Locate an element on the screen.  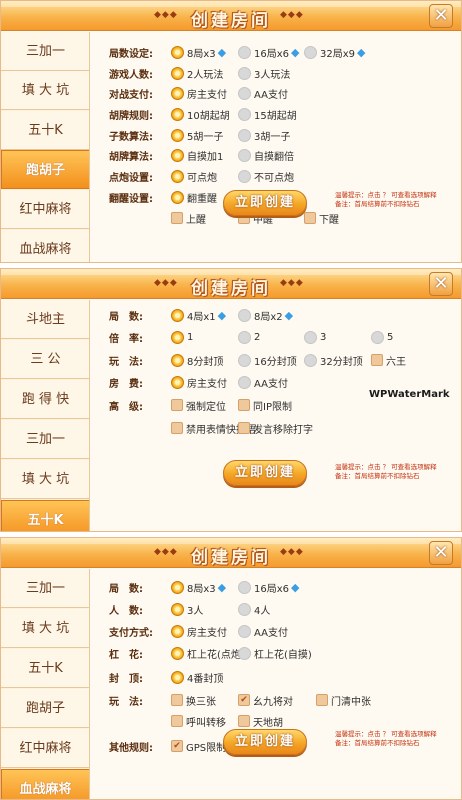
sidebar-item-4: 填 大 坑 is located at coordinates (45, 479).